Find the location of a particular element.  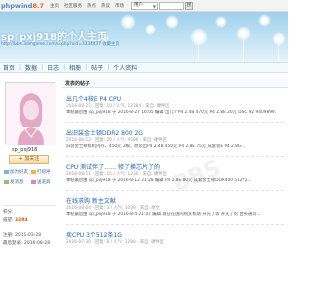

wave-icon is located at coordinates (33, 171).